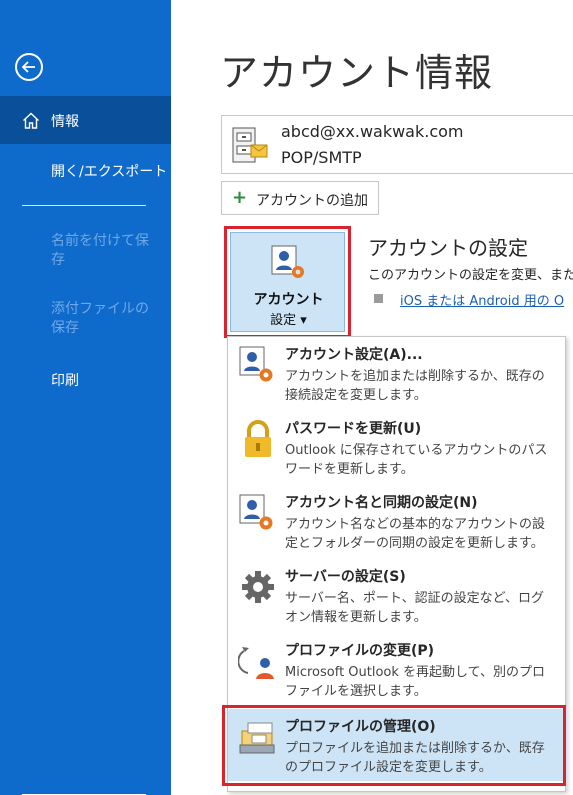 Image resolution: width=573 pixels, height=795 pixels. What do you see at coordinates (256, 512) in the screenshot?
I see `account-sync-icon` at bounding box center [256, 512].